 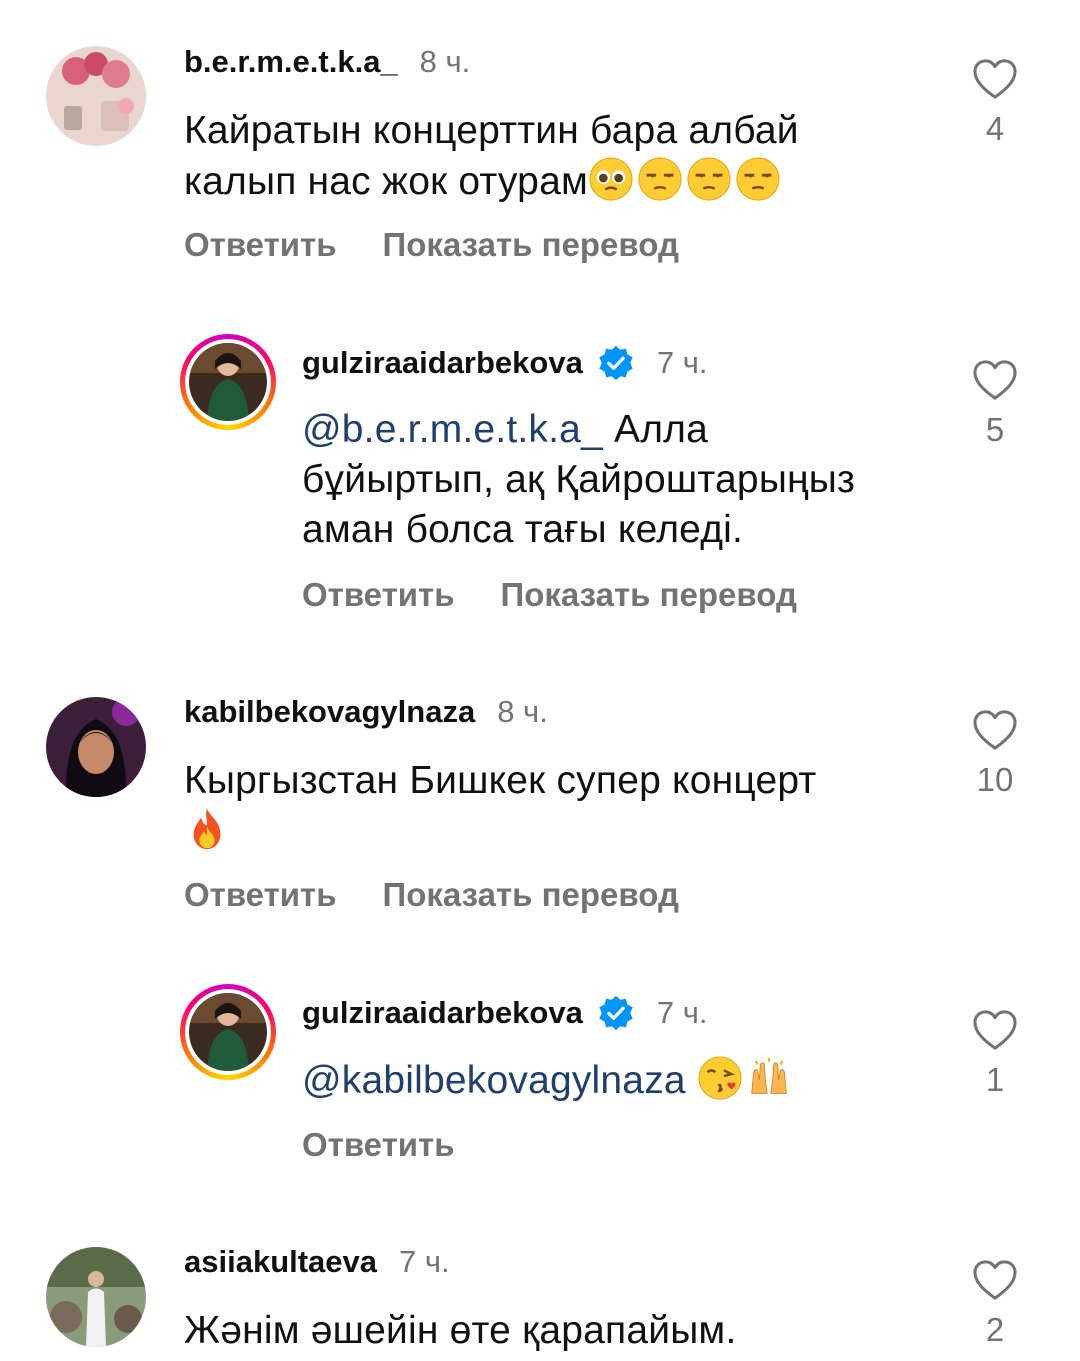 I want to click on timestamp: 7 ч., so click(x=424, y=1261).